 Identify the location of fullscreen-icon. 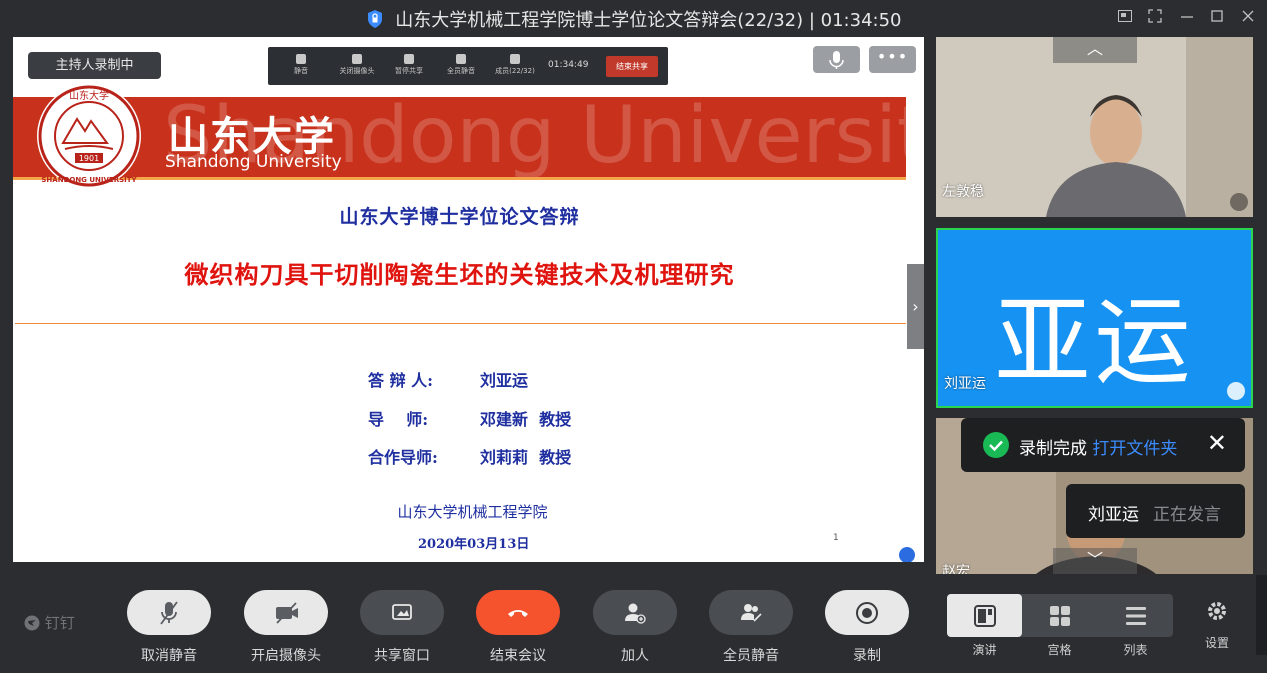
(1155, 18).